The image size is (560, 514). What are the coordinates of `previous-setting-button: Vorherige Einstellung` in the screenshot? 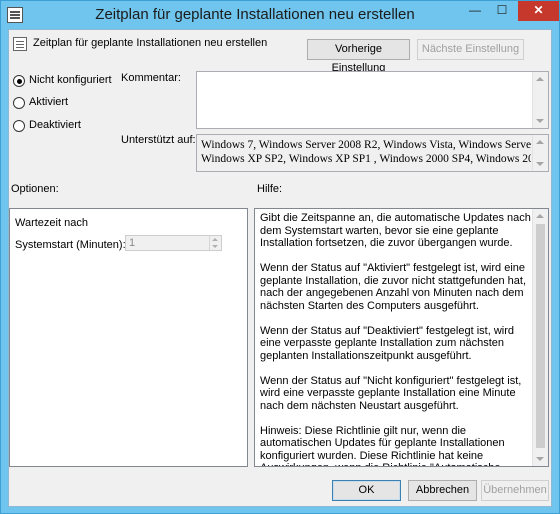 It's located at (358, 56).